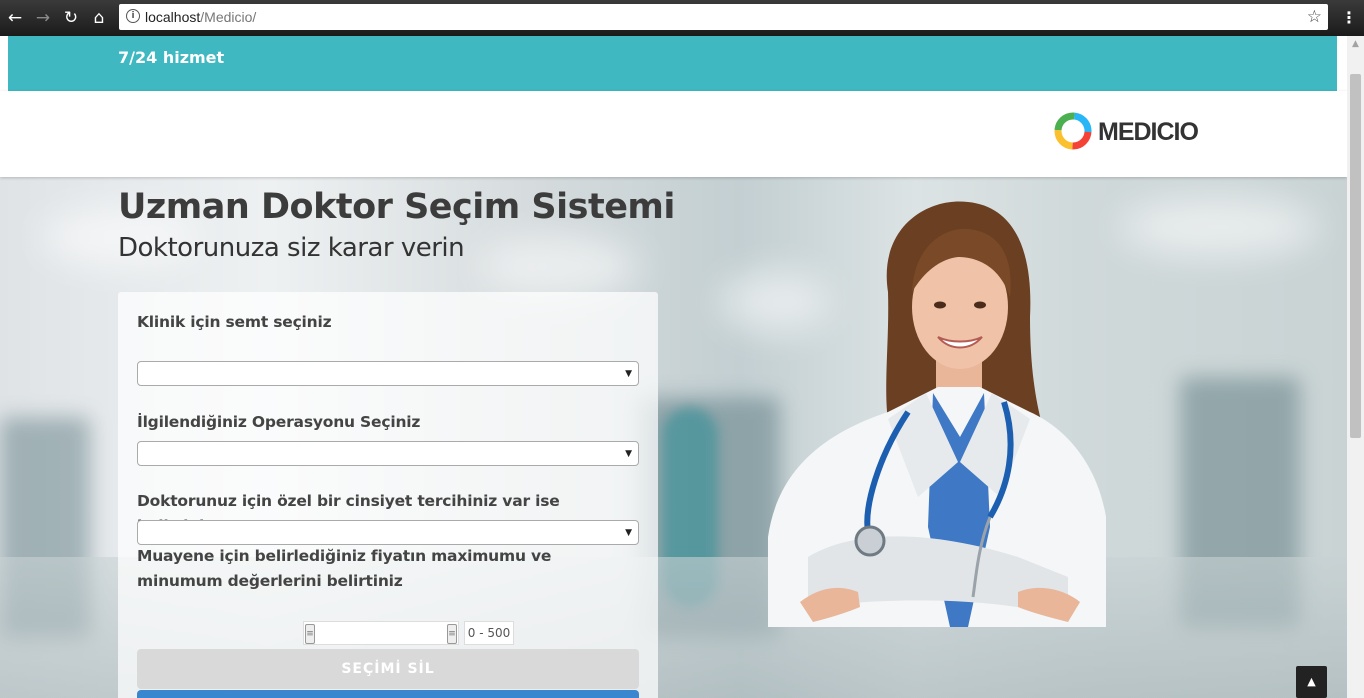 Image resolution: width=1364 pixels, height=698 pixels. I want to click on scrollbar-thumb, so click(1355, 256).